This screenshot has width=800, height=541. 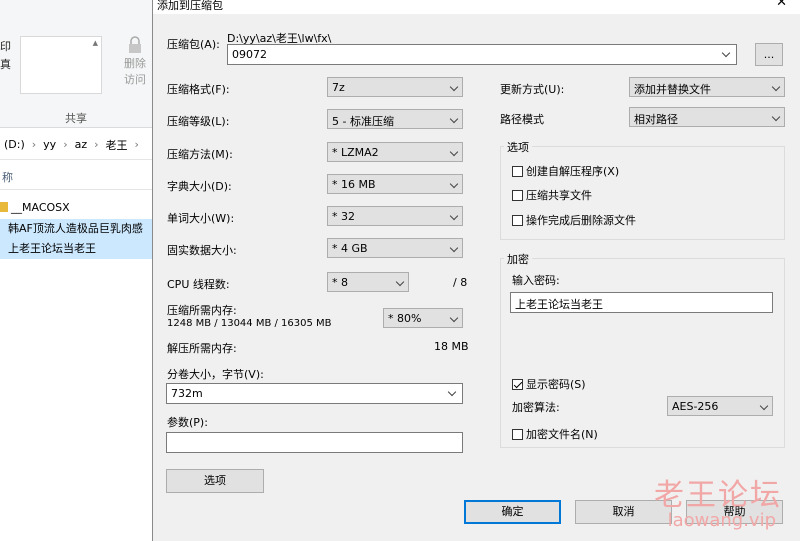 What do you see at coordinates (518, 259) in the screenshot?
I see `encryption-group-title: 加密` at bounding box center [518, 259].